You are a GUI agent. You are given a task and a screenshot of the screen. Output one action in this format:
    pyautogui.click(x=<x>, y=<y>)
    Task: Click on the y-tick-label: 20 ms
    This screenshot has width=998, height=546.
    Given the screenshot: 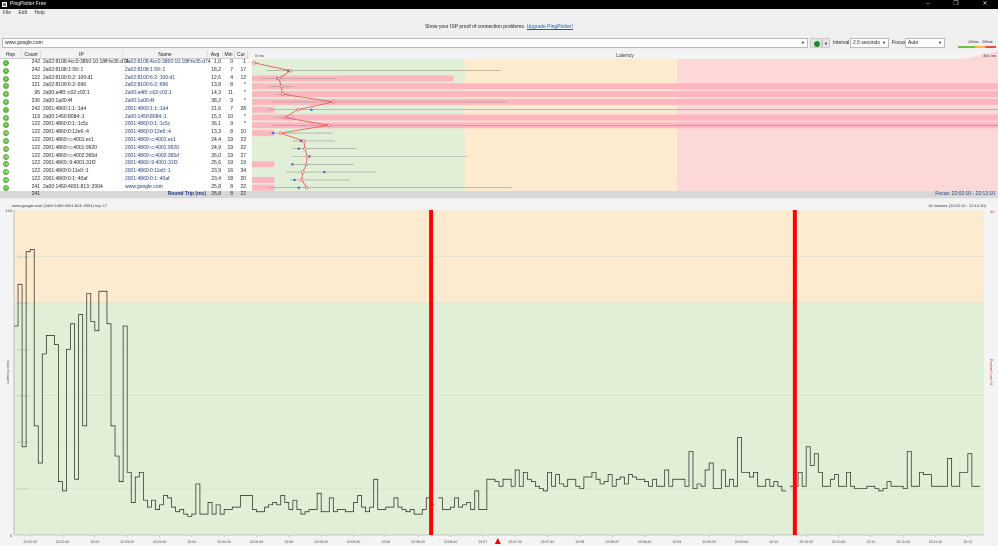 What is the action you would take?
    pyautogui.click(x=22, y=489)
    